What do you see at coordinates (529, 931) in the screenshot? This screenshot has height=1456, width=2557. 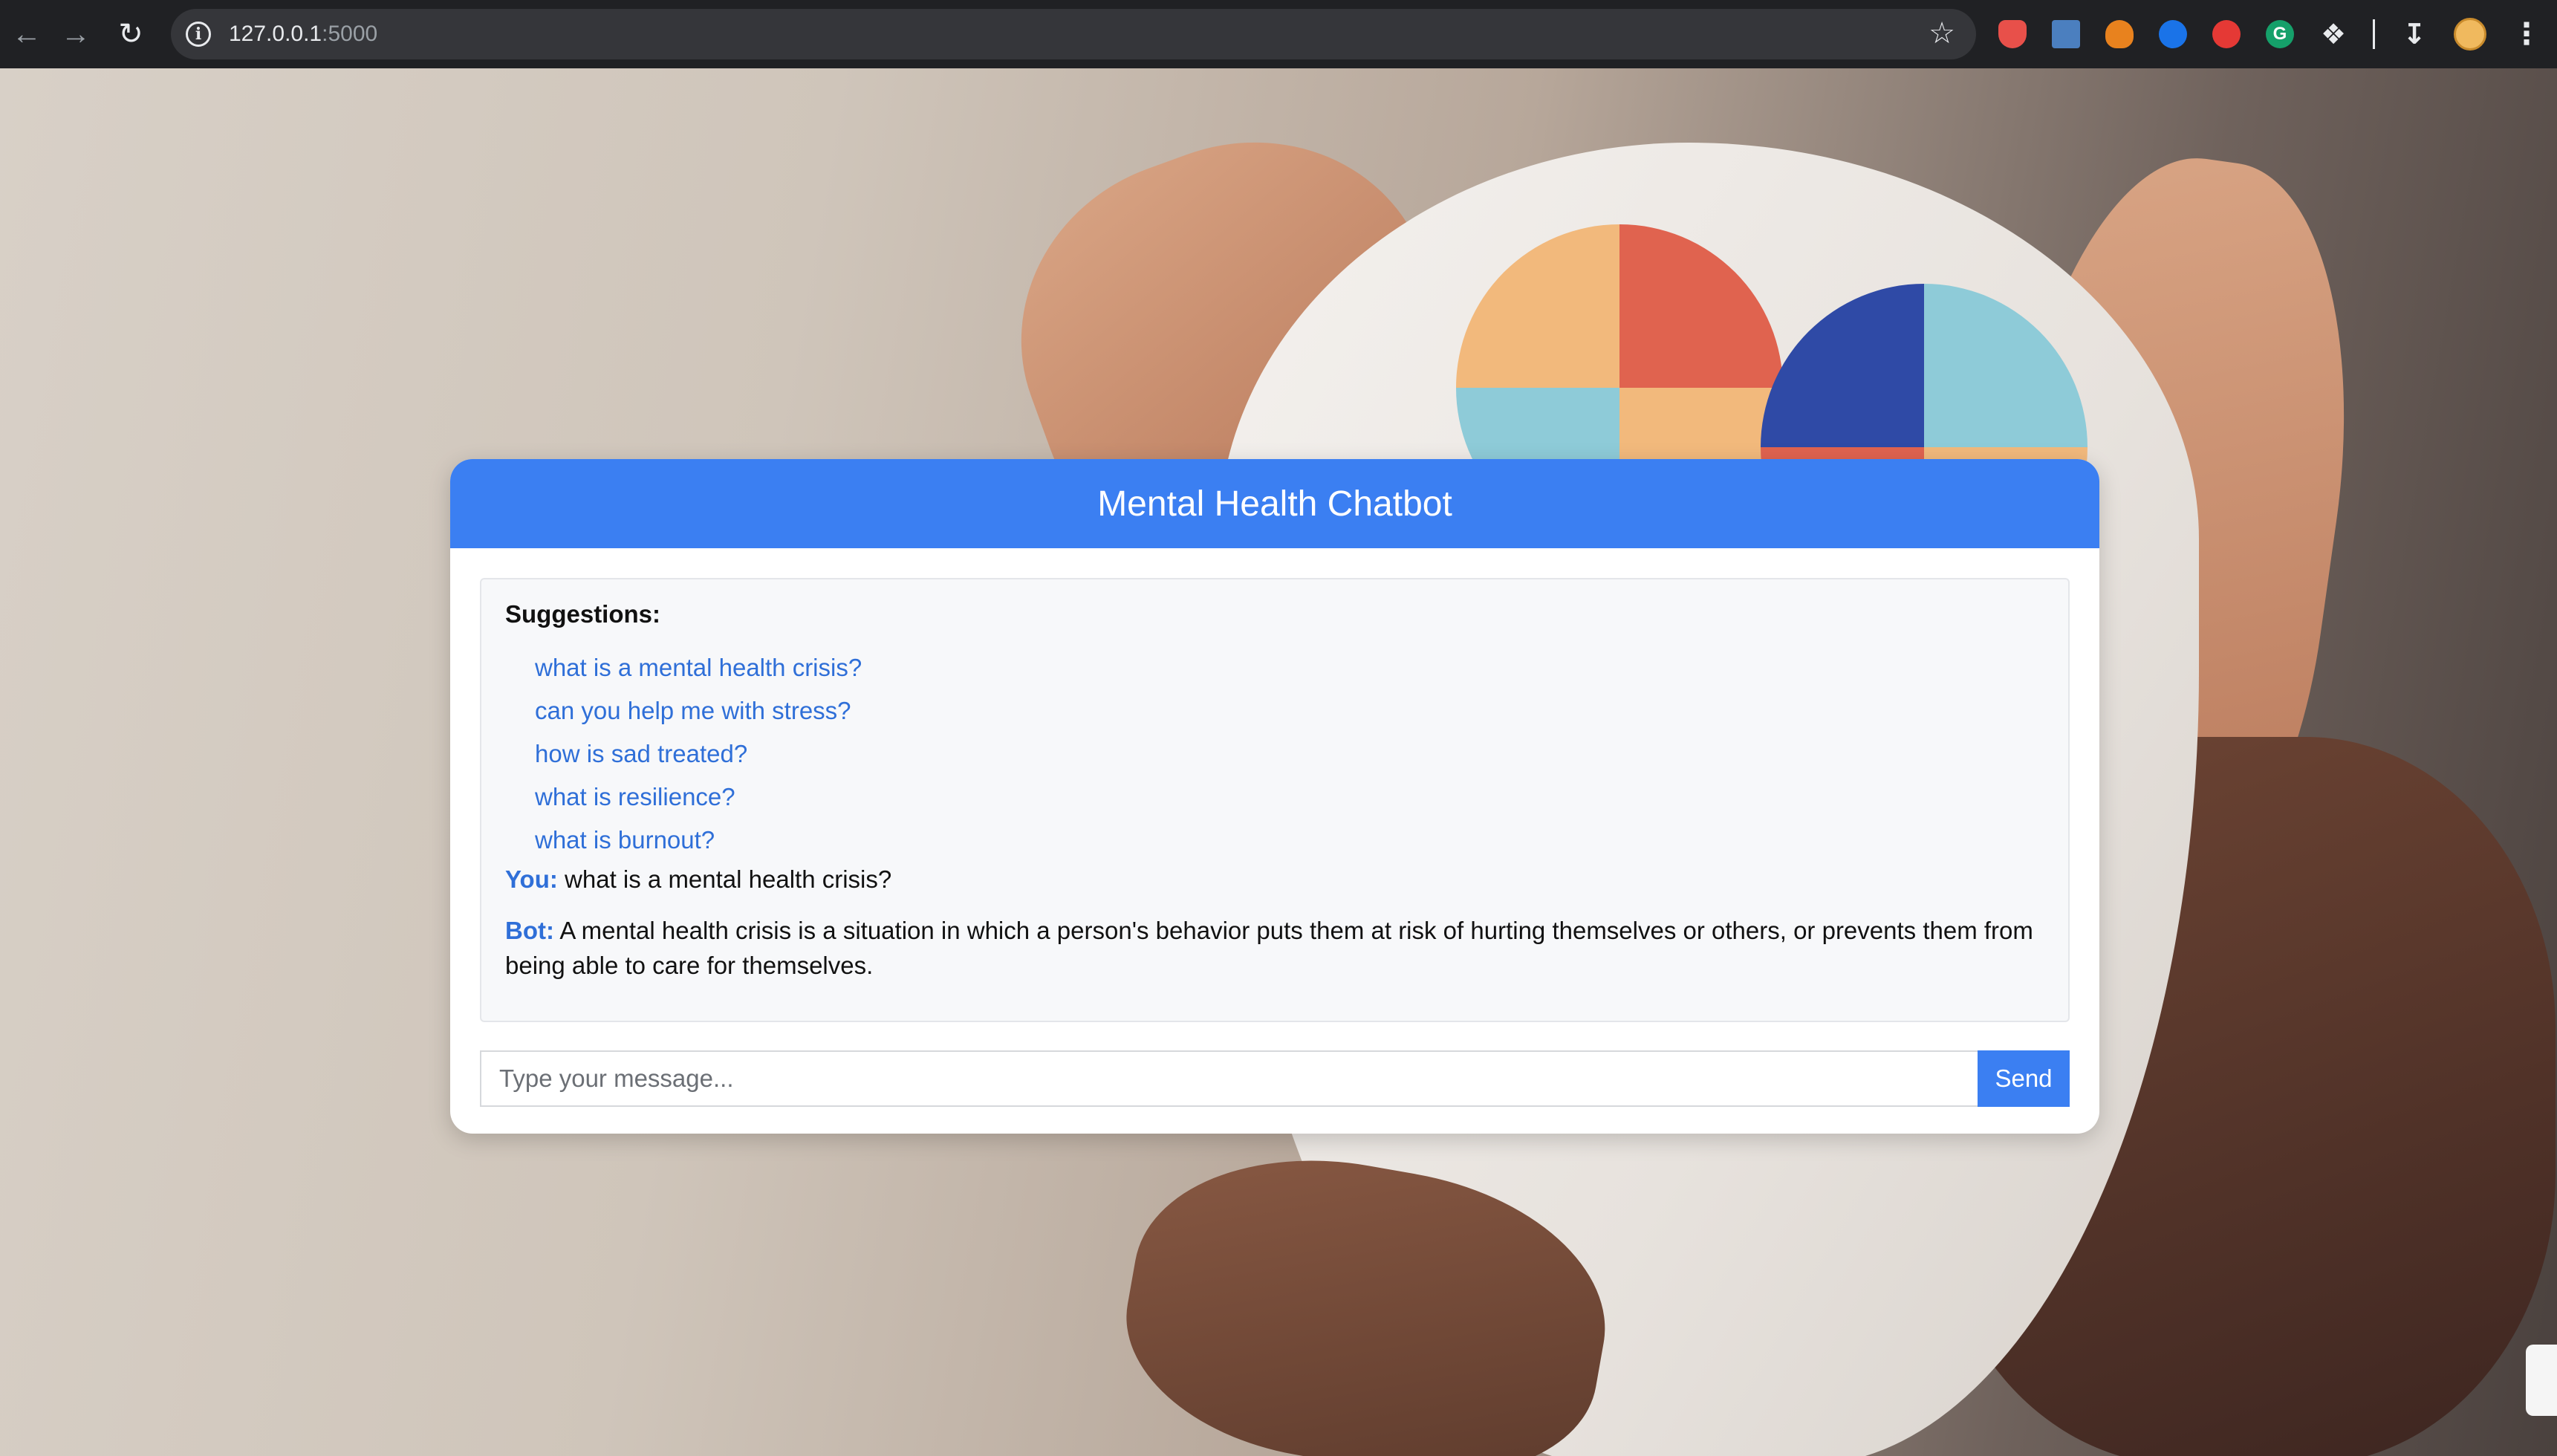 I see `speaker-label: Bot:` at bounding box center [529, 931].